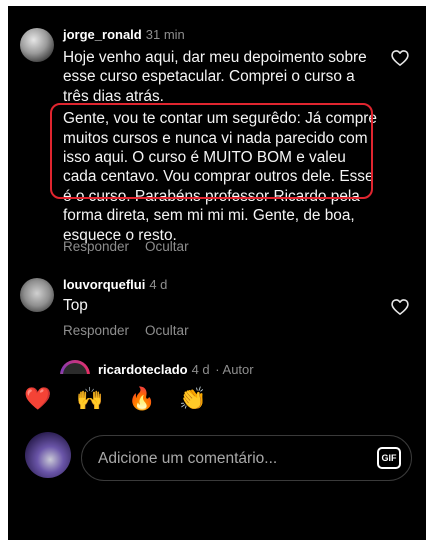 The width and height of the screenshot is (432, 540). I want to click on laughing-face-icon: 😂, so click(399, 400).